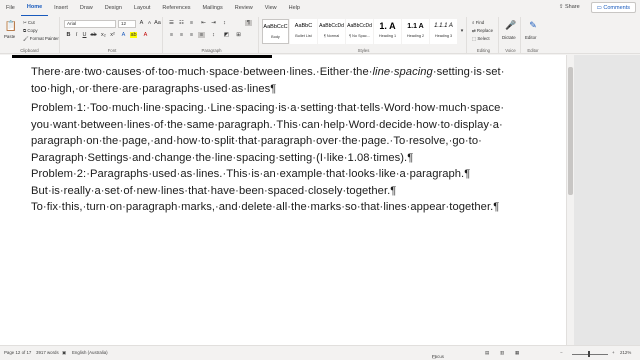 This screenshot has width=640, height=360. I want to click on tab-review: Review, so click(244, 8).